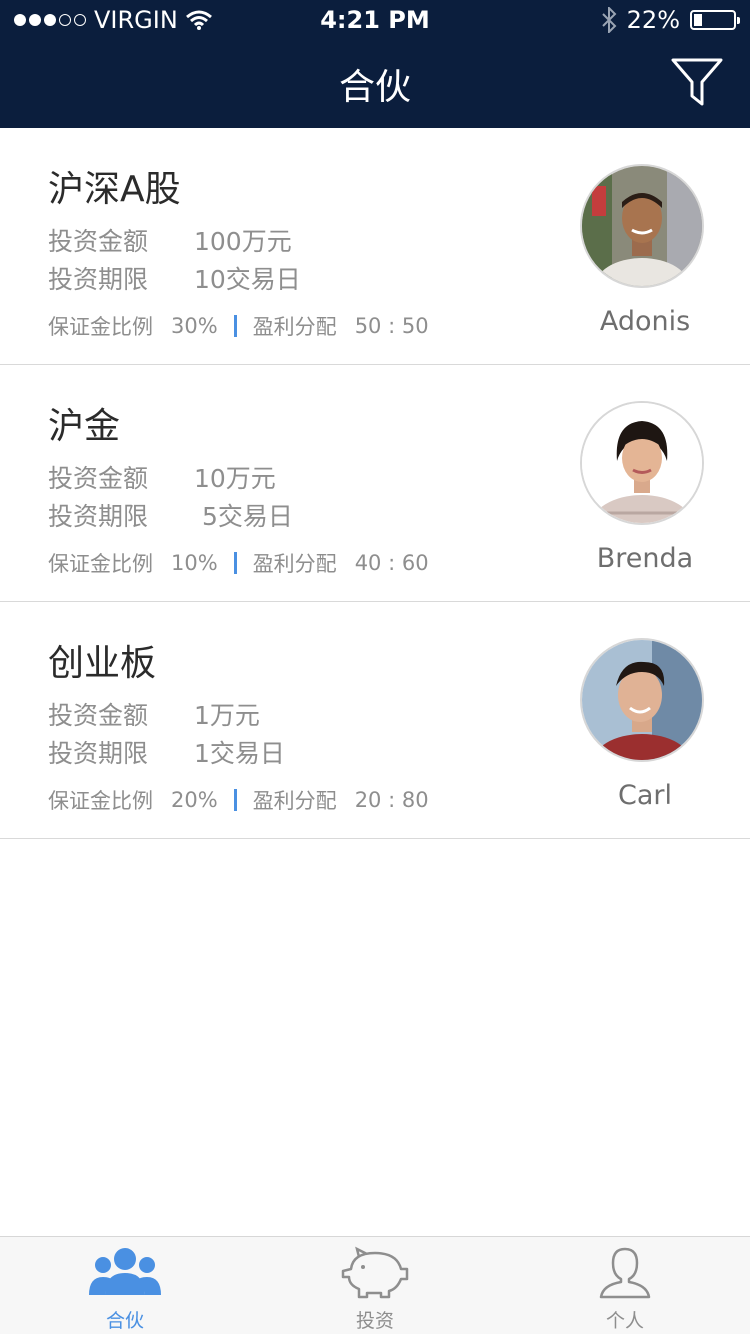 Image resolution: width=750 pixels, height=1334 pixels. Describe the element at coordinates (374, 87) in the screenshot. I see `page-title: 合伙` at that location.